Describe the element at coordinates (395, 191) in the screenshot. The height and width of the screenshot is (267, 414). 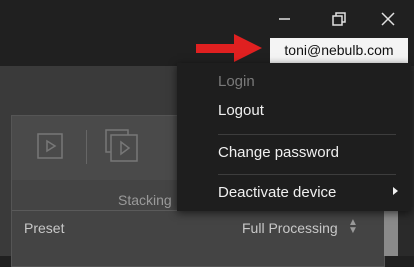
I see `submenu-arrow-icon` at that location.